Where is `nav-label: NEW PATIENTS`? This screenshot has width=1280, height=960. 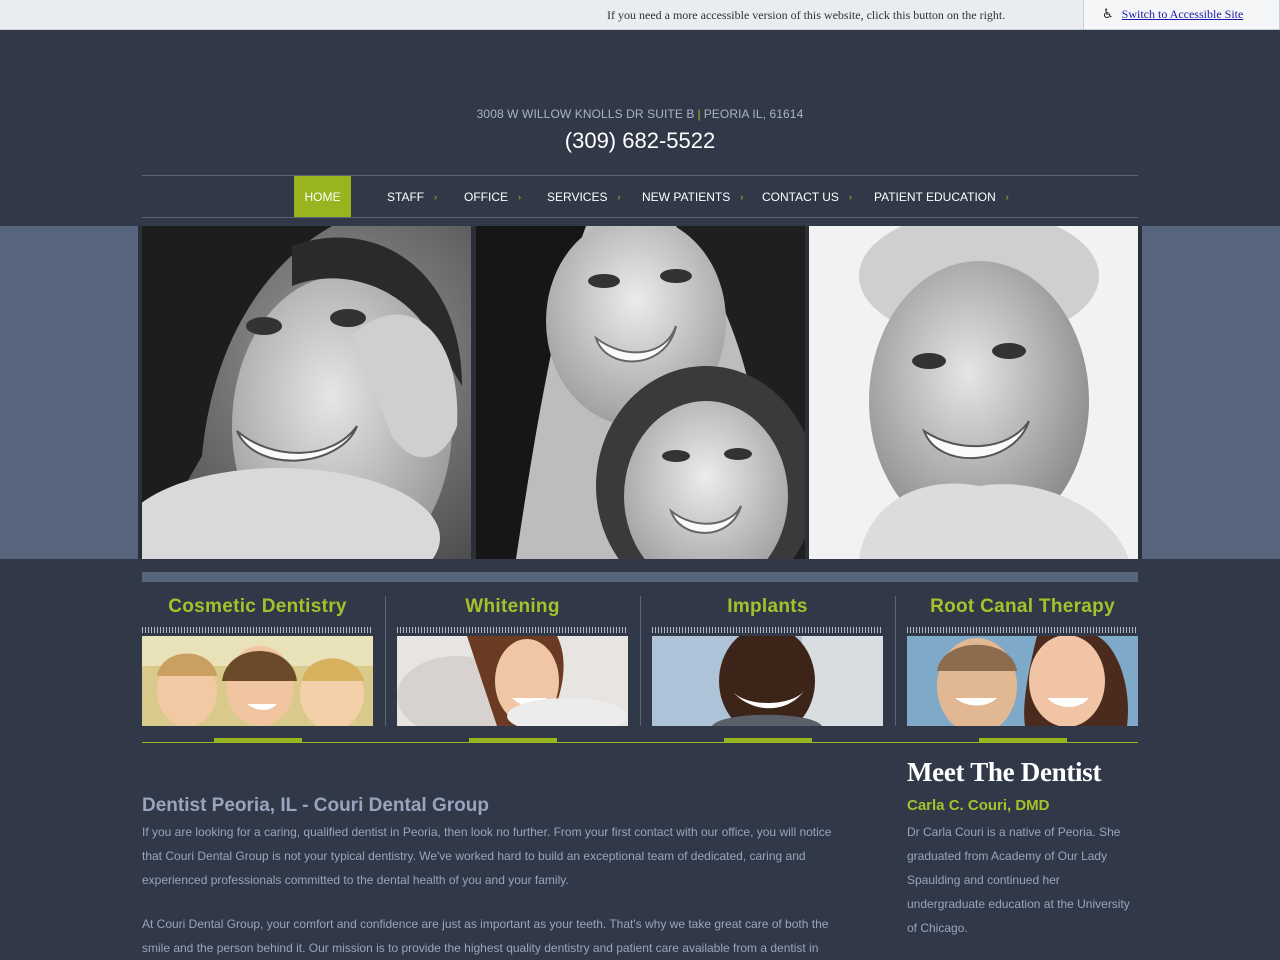 nav-label: NEW PATIENTS is located at coordinates (686, 197).